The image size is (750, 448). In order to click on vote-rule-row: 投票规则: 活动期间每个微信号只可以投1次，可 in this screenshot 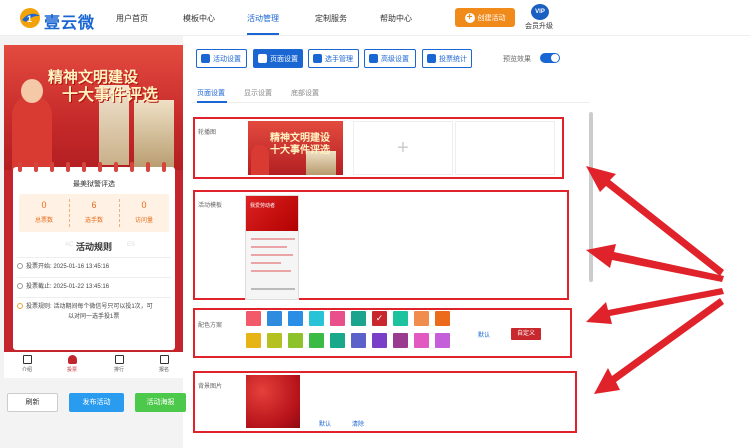, I will do `click(85, 307)`.